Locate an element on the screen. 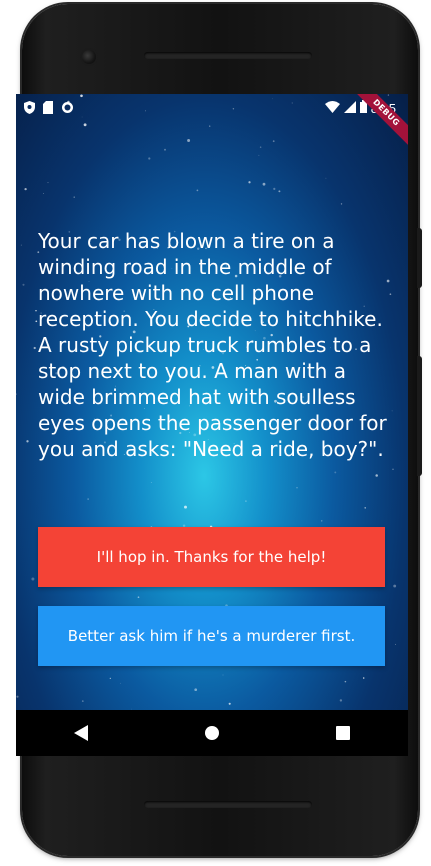  back-icon is located at coordinates (81, 733).